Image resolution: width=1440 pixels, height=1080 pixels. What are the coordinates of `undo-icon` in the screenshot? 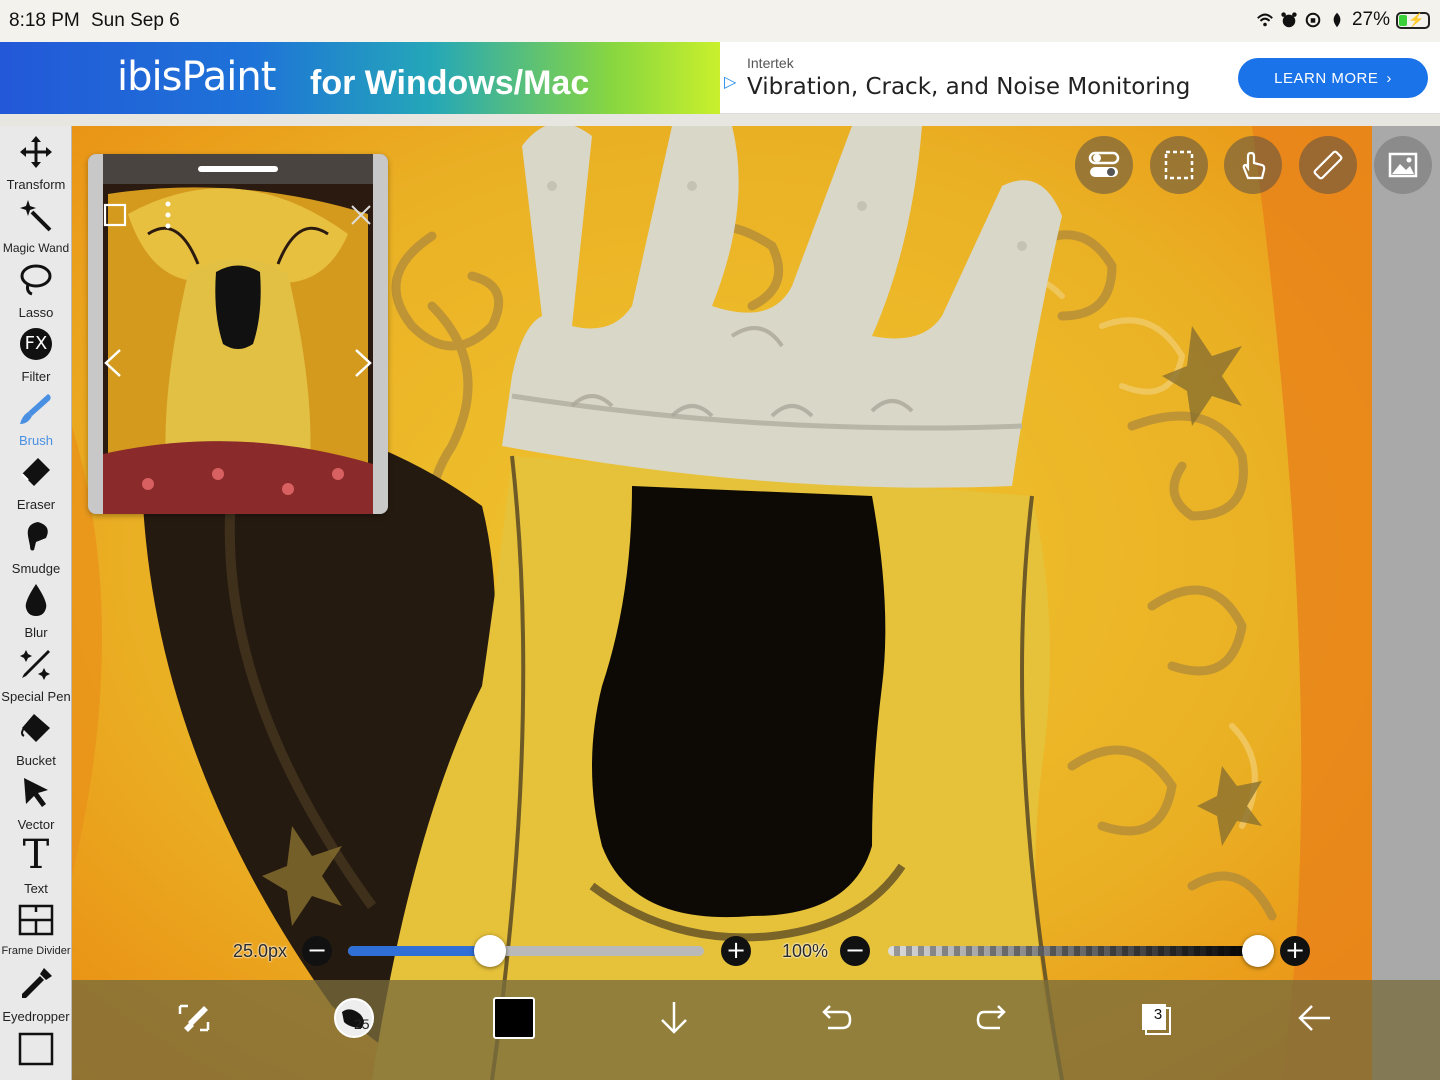 It's located at (837, 1017).